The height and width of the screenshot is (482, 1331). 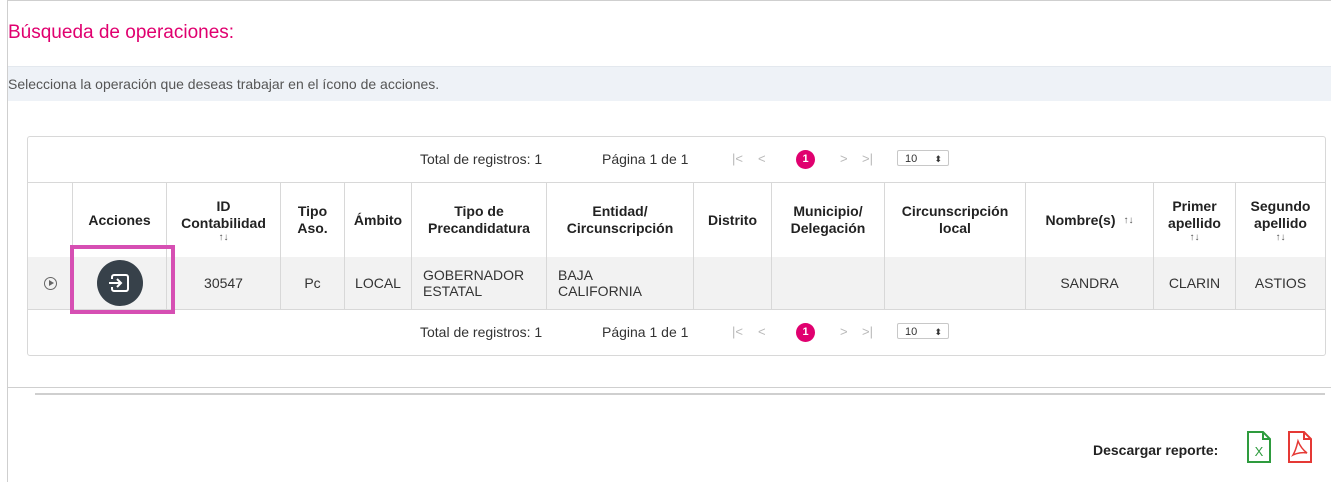 I want to click on col-label: local, so click(x=955, y=228).